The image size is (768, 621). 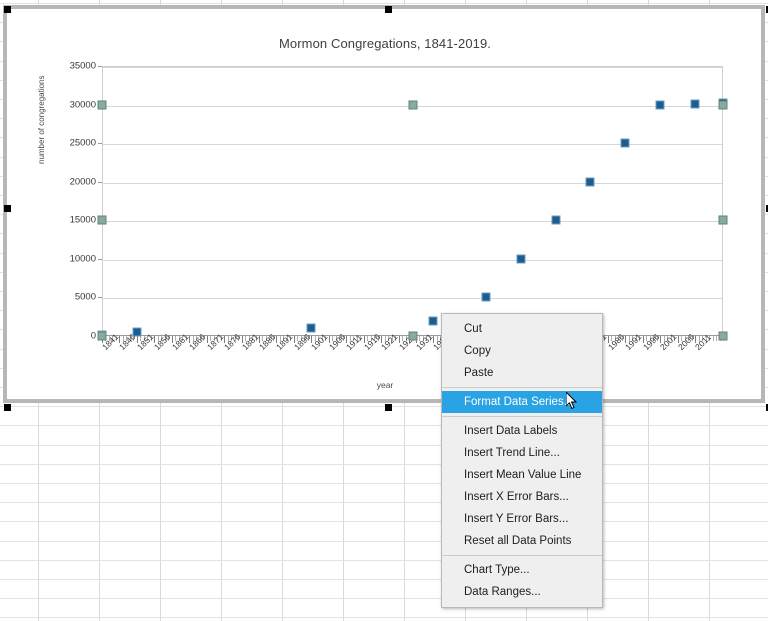 I want to click on y-axis-tick-label: 30000, so click(x=82, y=105).